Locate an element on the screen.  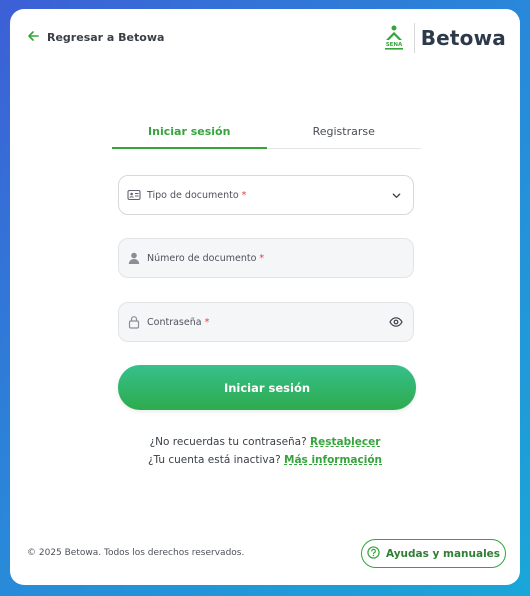
help-circle-icon is located at coordinates (373, 553).